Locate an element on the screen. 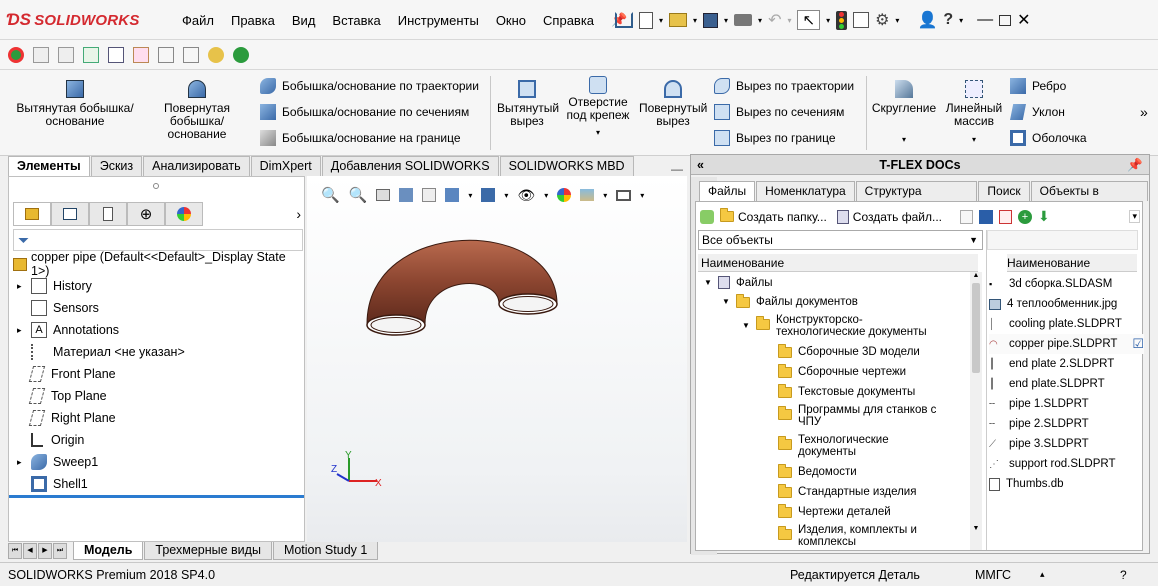 This screenshot has width=1158, height=586. print-icon is located at coordinates (743, 20).